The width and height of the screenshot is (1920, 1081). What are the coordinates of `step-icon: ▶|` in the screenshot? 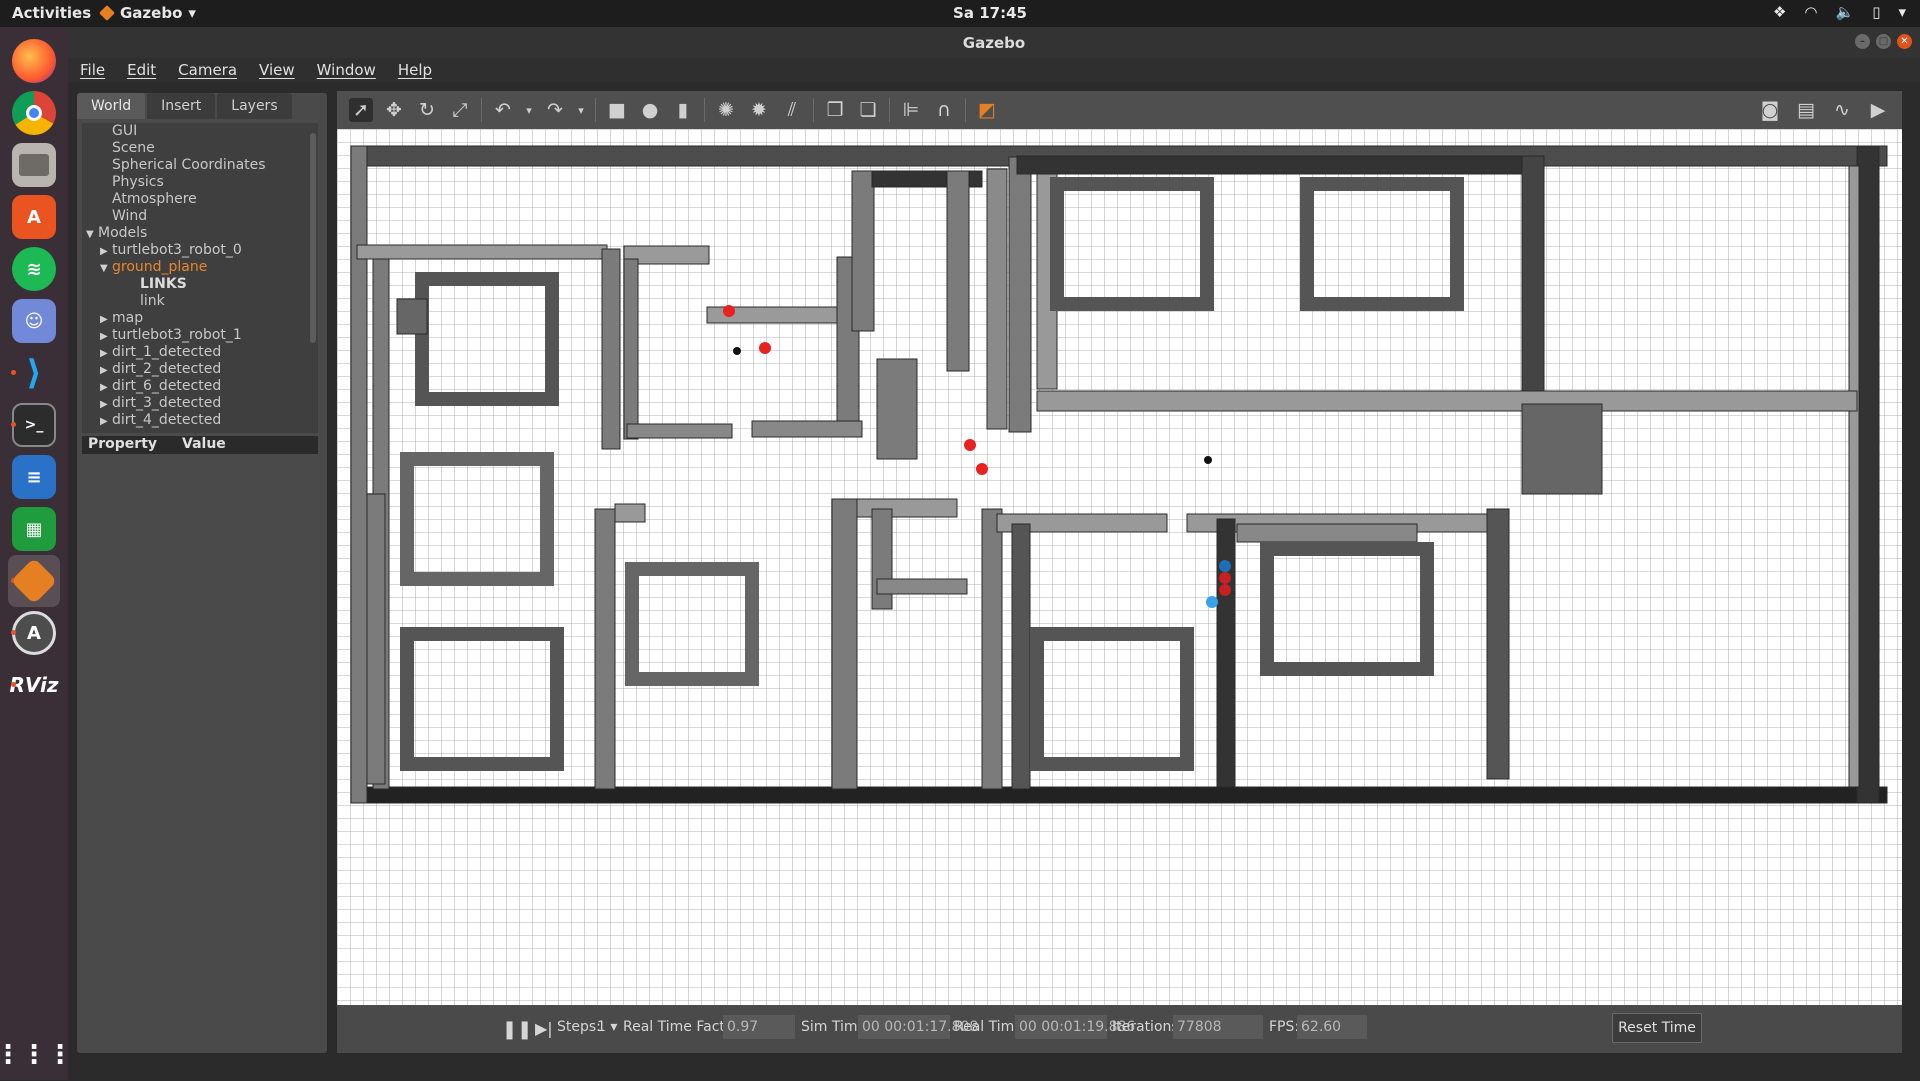 It's located at (544, 1028).